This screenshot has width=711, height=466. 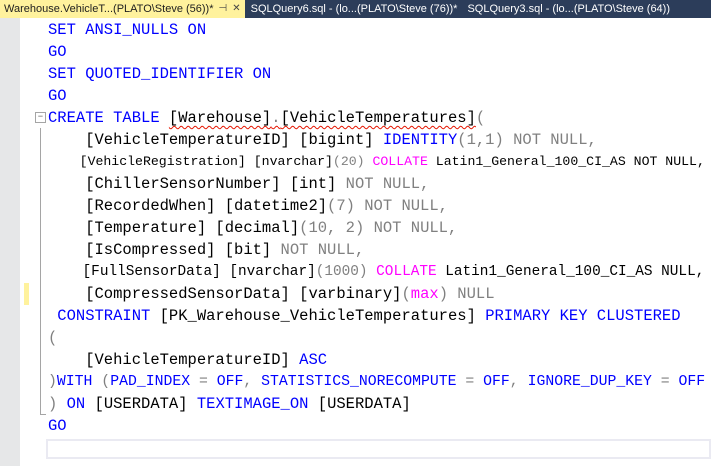 I want to click on outline-guide-end, so click(x=43, y=414).